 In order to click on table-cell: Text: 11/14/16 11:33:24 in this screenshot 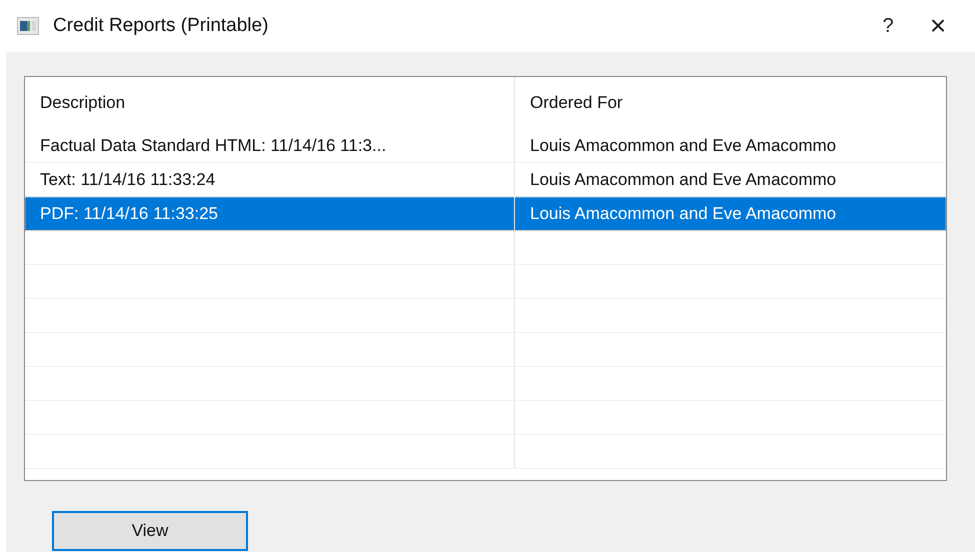, I will do `click(270, 179)`.